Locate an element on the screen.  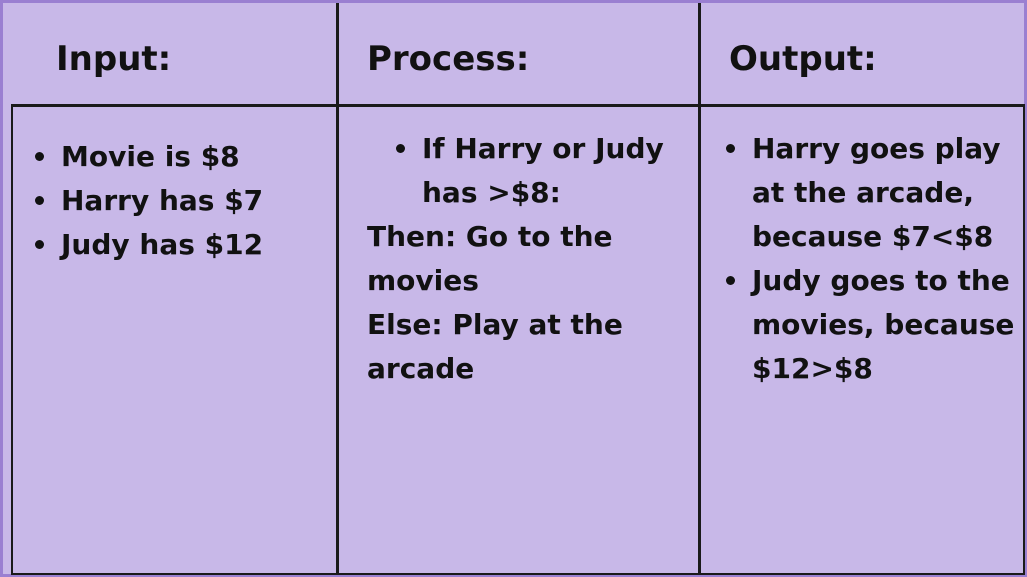
input-item: Judy has $12 is located at coordinates (180, 245).